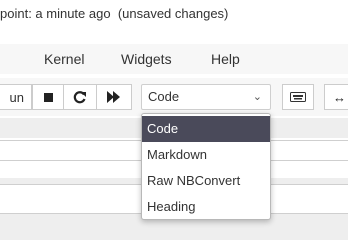 Image resolution: width=348 pixels, height=240 pixels. Describe the element at coordinates (114, 14) in the screenshot. I see `checkpoint-status: point: a minute ago (unsaved changes)` at that location.